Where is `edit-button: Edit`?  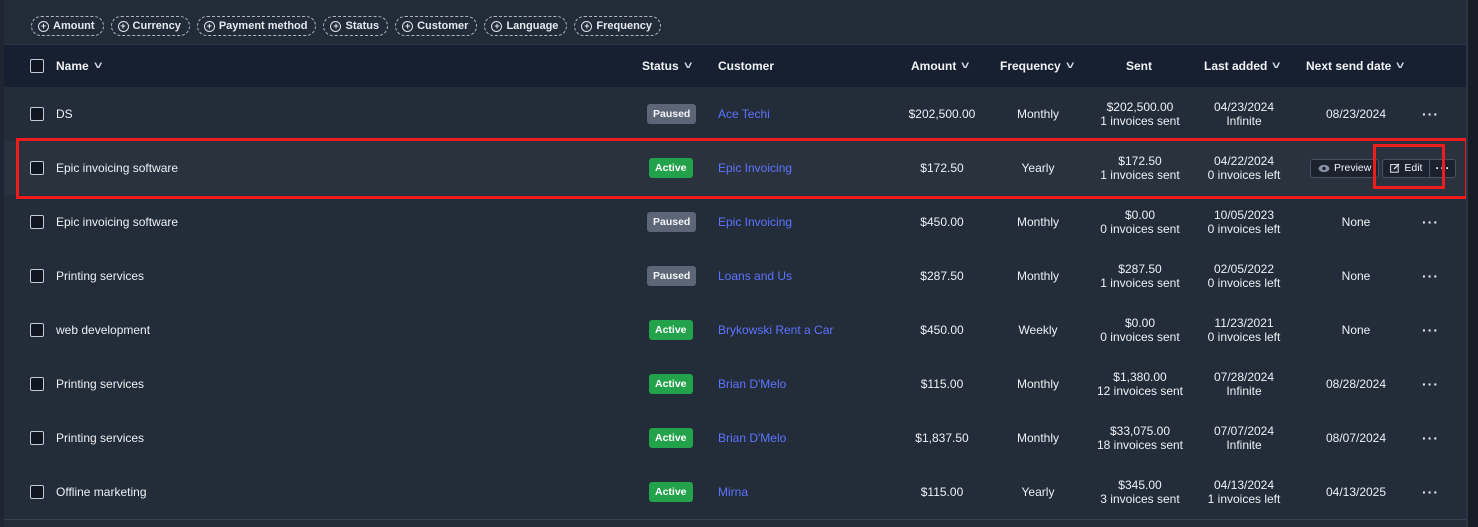
edit-button: Edit is located at coordinates (1406, 168).